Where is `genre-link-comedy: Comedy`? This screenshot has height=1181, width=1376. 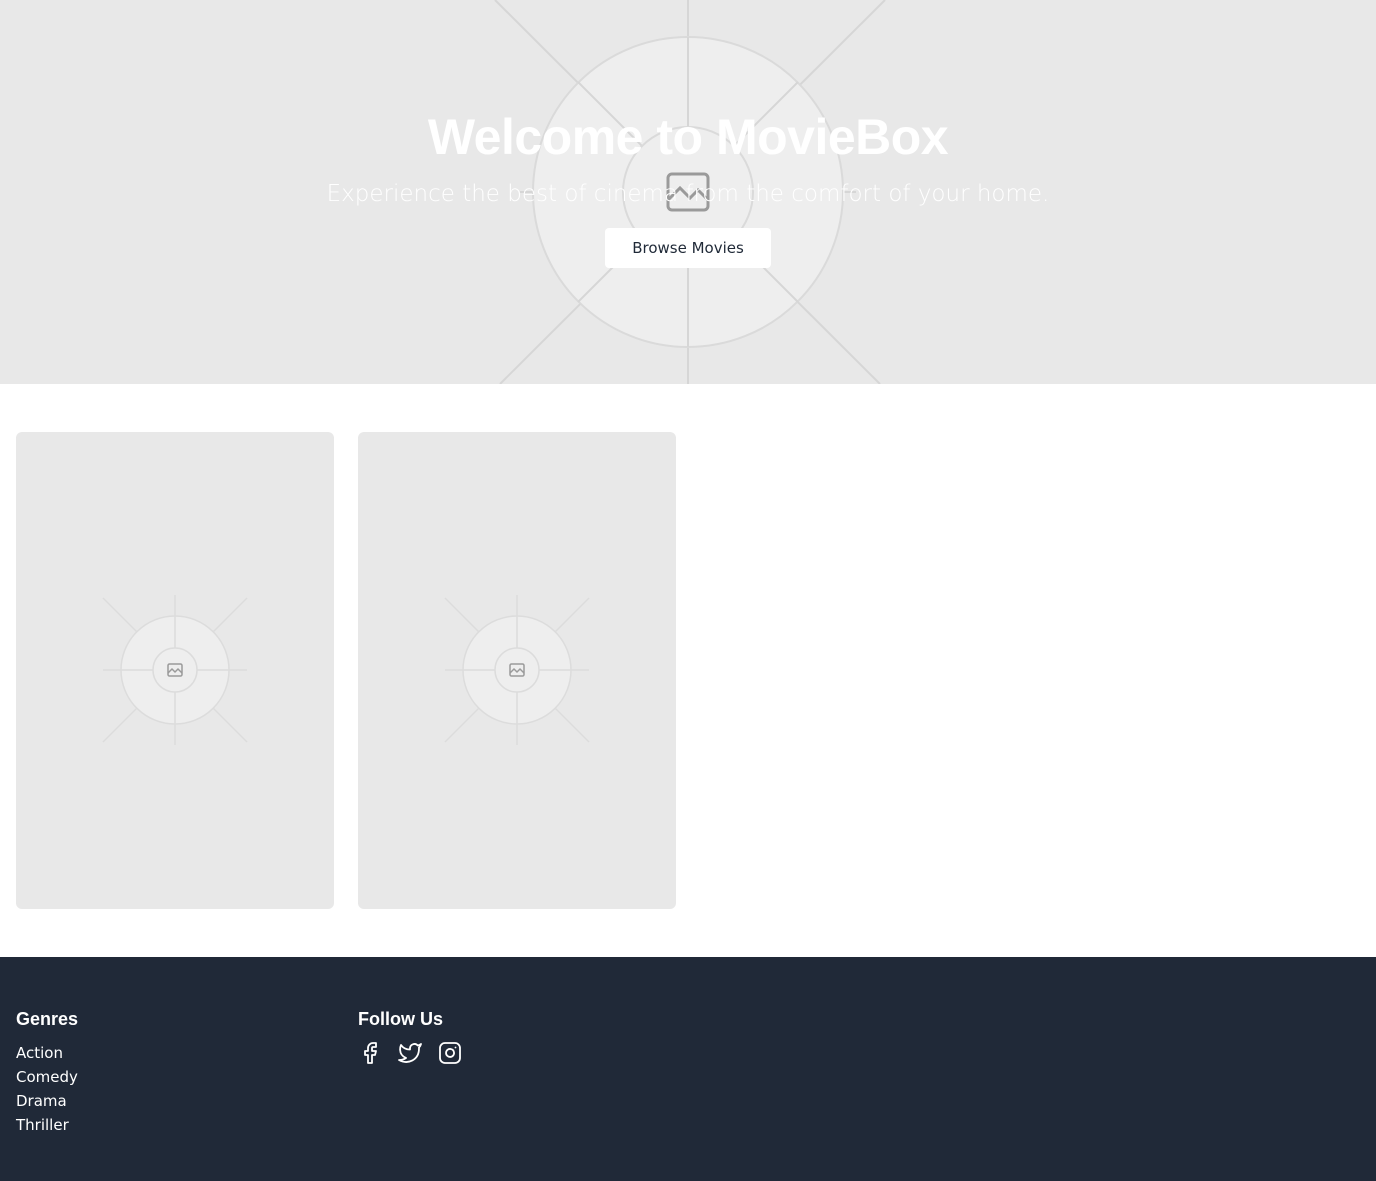 genre-link-comedy: Comedy is located at coordinates (47, 1077).